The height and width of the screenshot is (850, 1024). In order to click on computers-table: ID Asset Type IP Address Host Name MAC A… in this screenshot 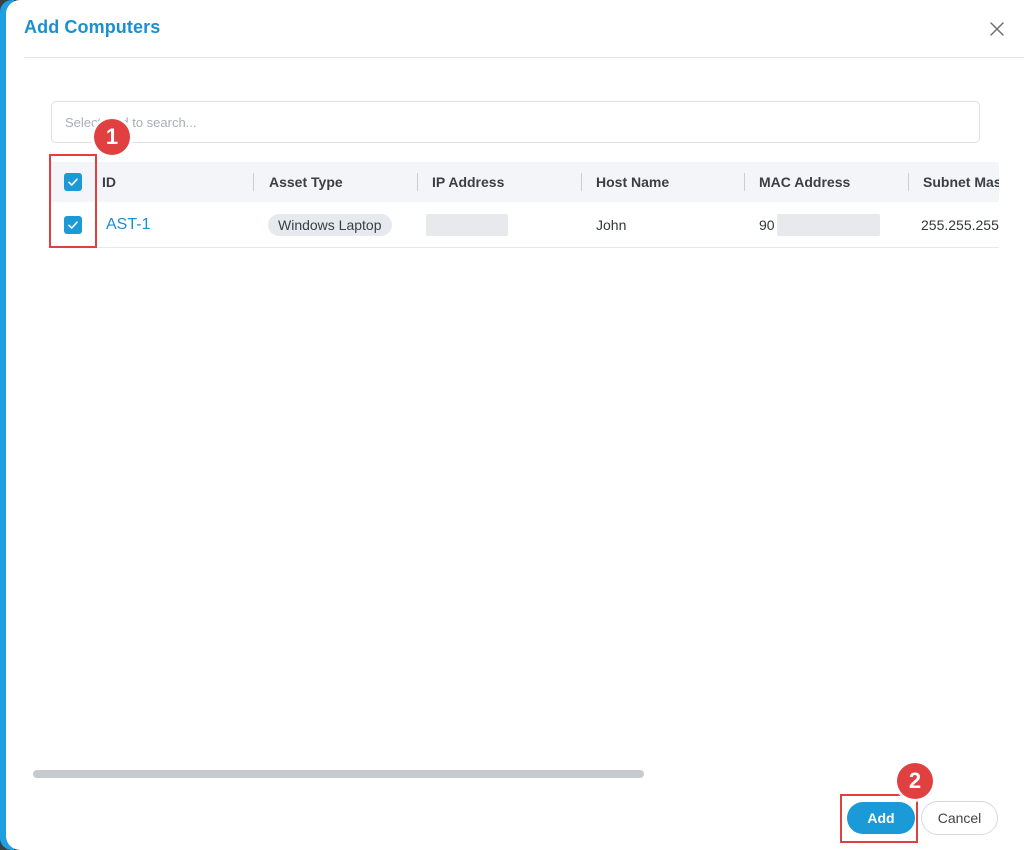, I will do `click(525, 205)`.